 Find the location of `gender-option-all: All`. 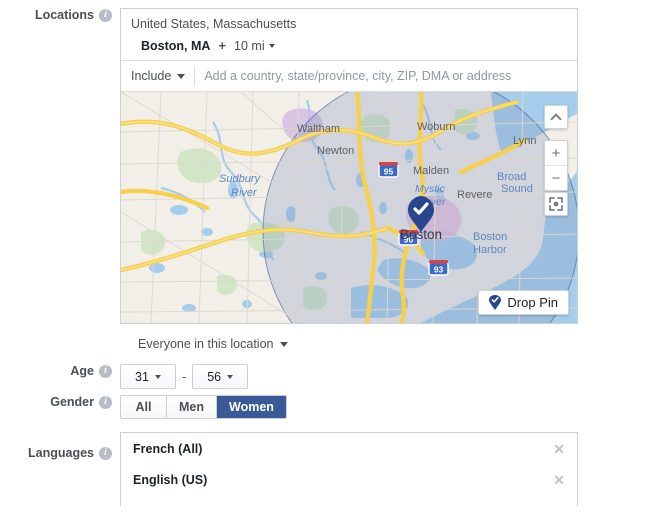

gender-option-all: All is located at coordinates (144, 407).